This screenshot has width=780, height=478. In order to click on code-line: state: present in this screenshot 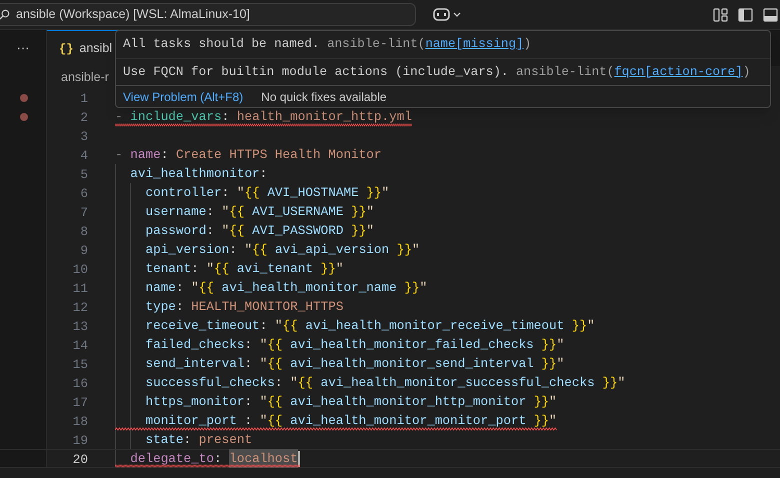, I will do `click(183, 439)`.